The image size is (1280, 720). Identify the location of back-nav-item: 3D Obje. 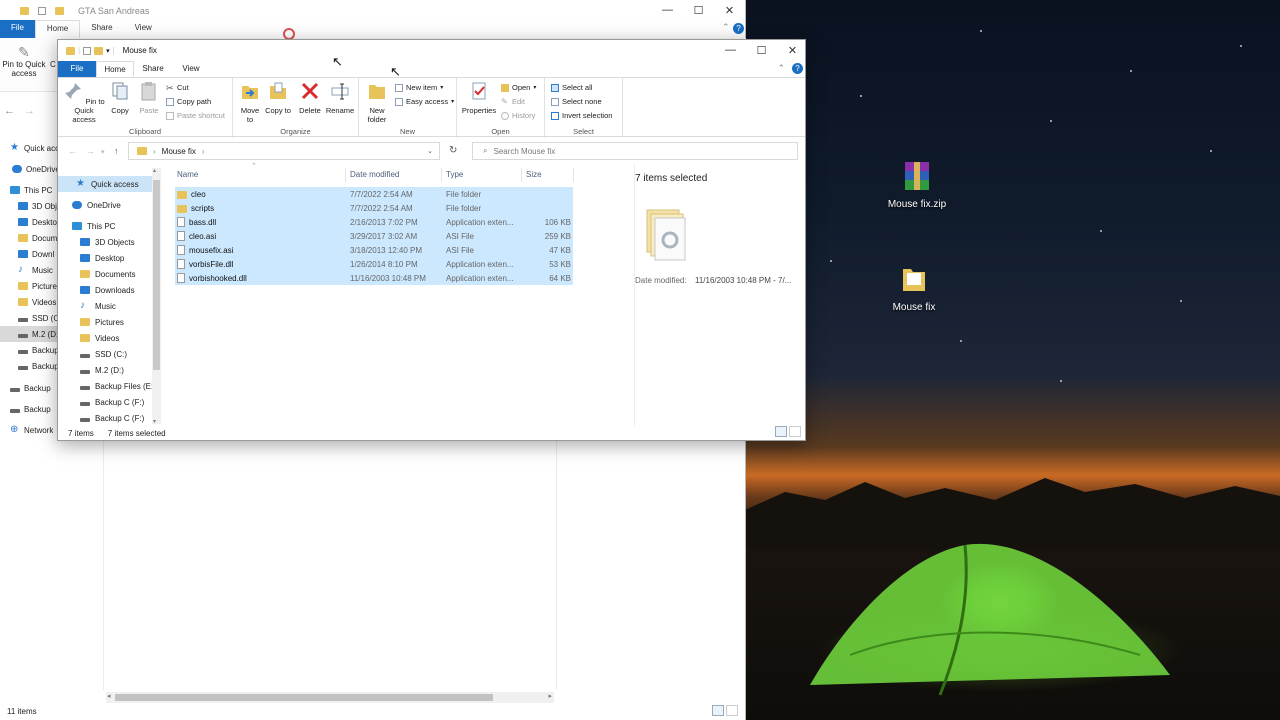
(39, 206).